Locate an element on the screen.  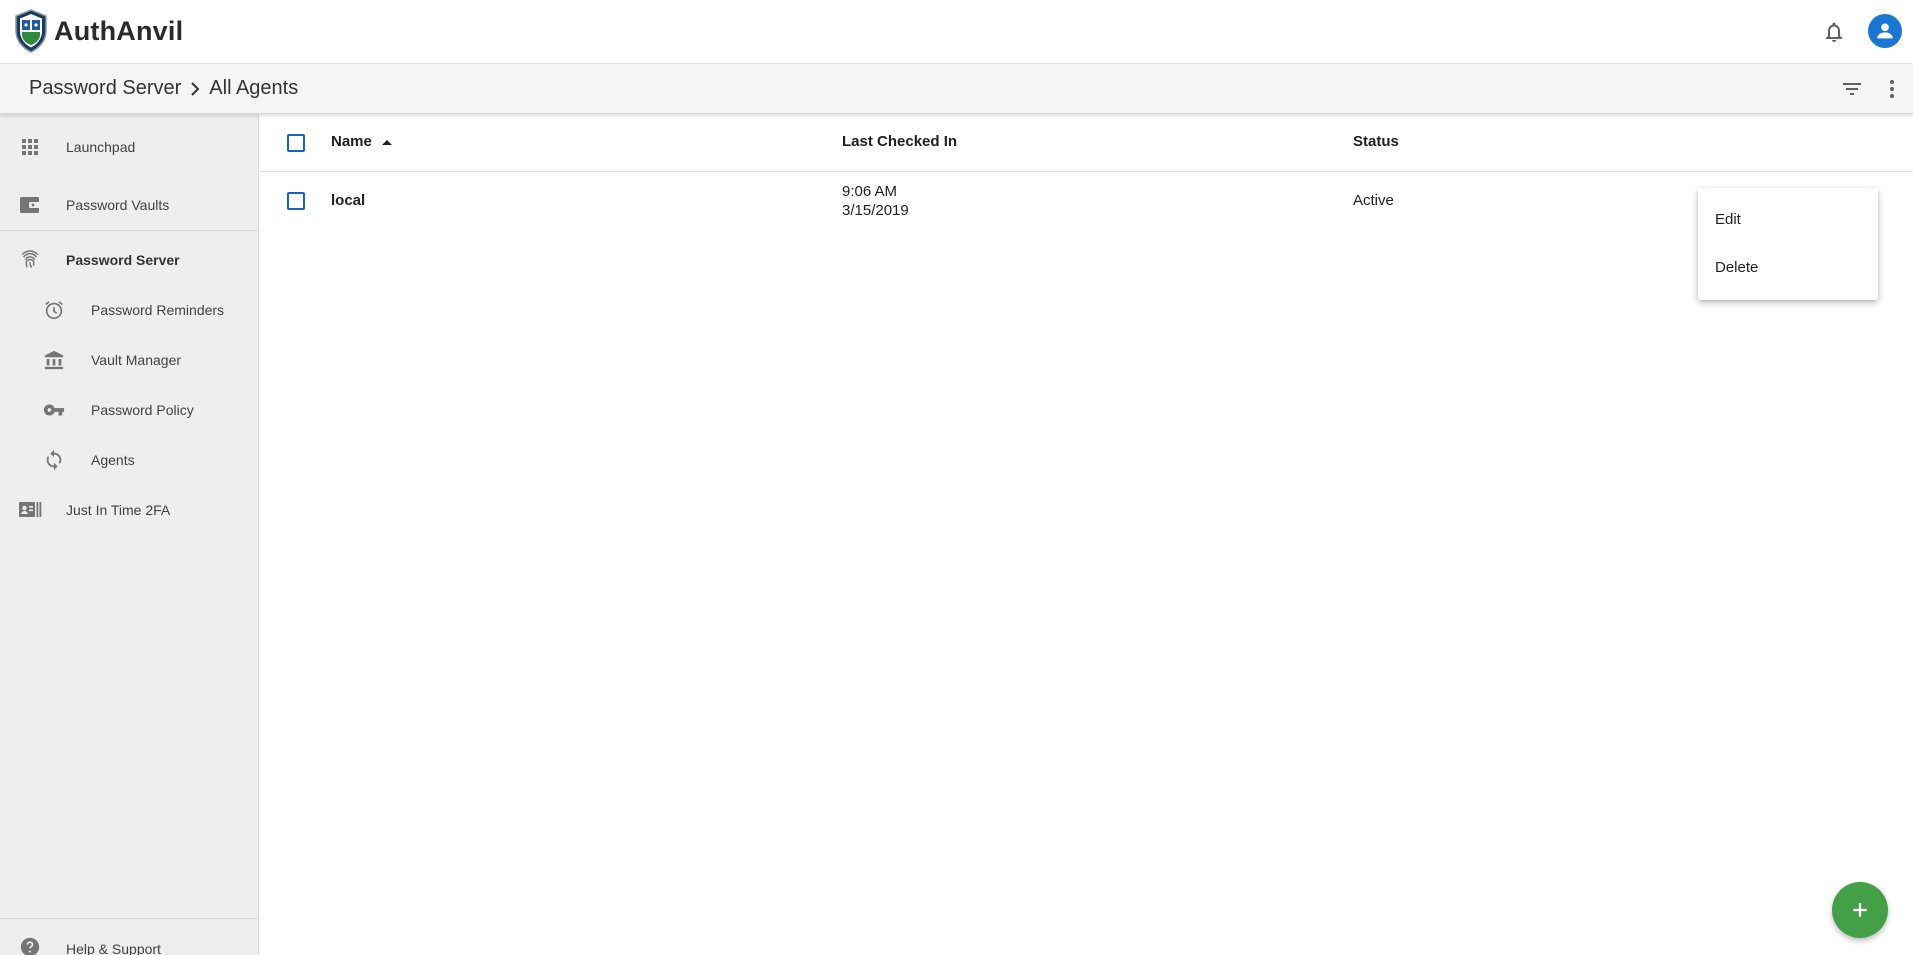
column-header-name: Name is located at coordinates (363, 141).